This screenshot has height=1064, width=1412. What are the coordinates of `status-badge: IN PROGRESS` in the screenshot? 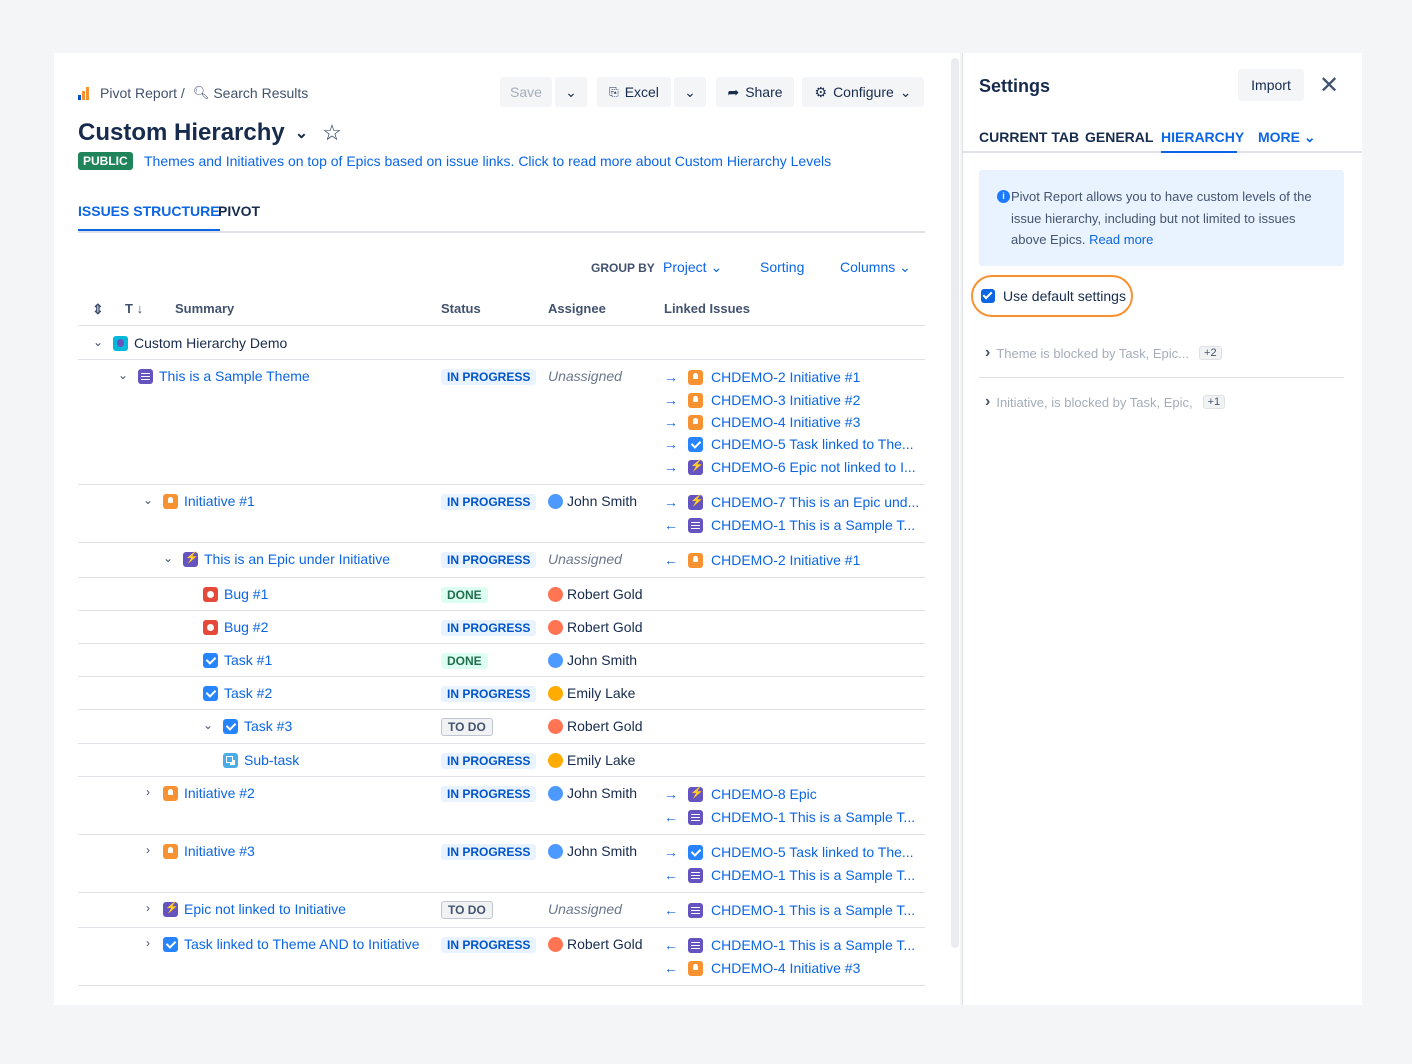 It's located at (489, 694).